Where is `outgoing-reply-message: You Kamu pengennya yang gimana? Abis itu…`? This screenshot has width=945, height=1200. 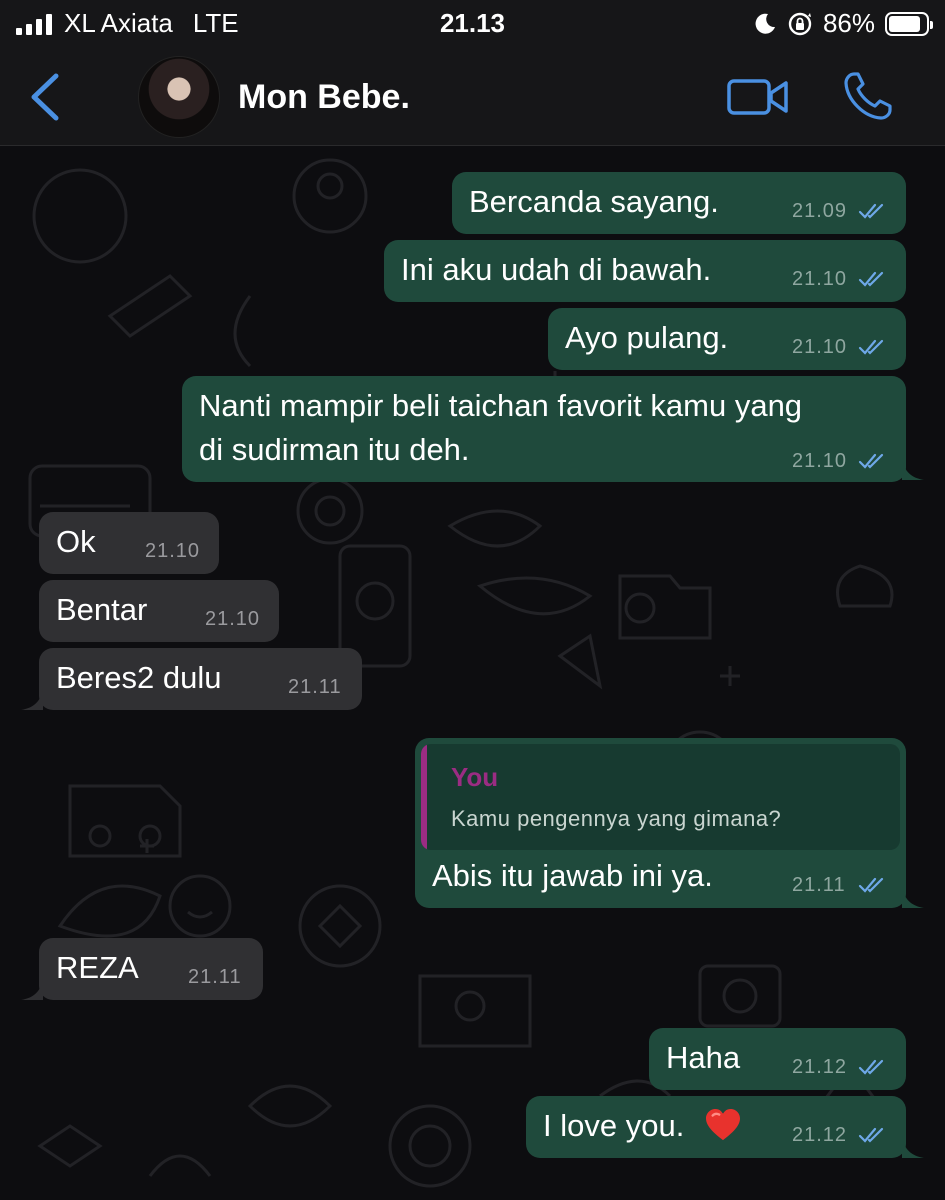
outgoing-reply-message: You Kamu pengennya yang gimana? Abis itu… is located at coordinates (660, 823).